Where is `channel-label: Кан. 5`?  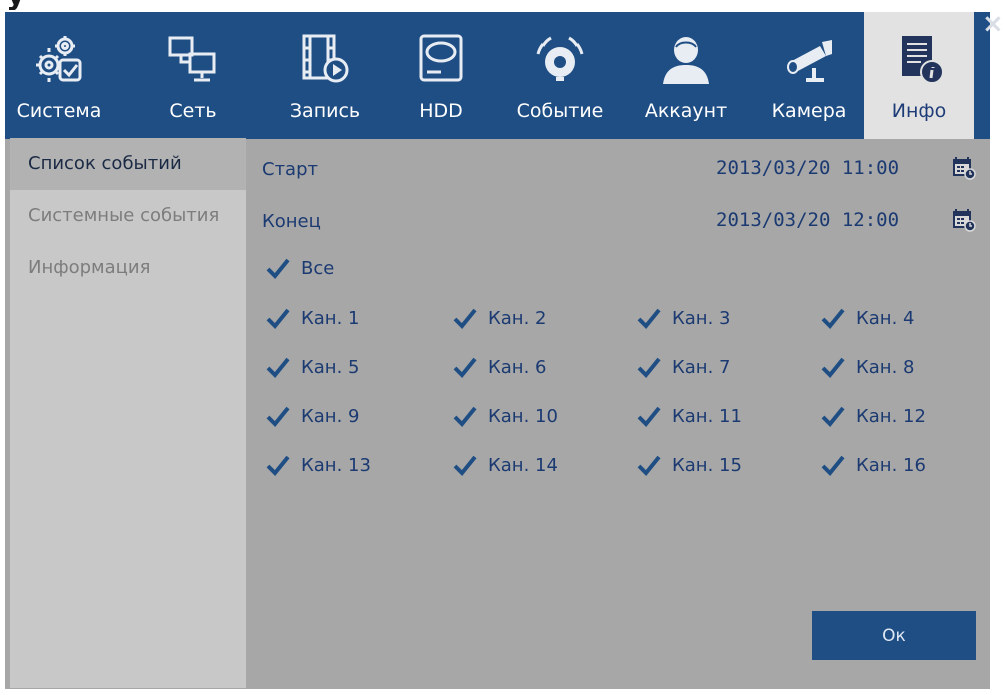
channel-label: Кан. 5 is located at coordinates (330, 367).